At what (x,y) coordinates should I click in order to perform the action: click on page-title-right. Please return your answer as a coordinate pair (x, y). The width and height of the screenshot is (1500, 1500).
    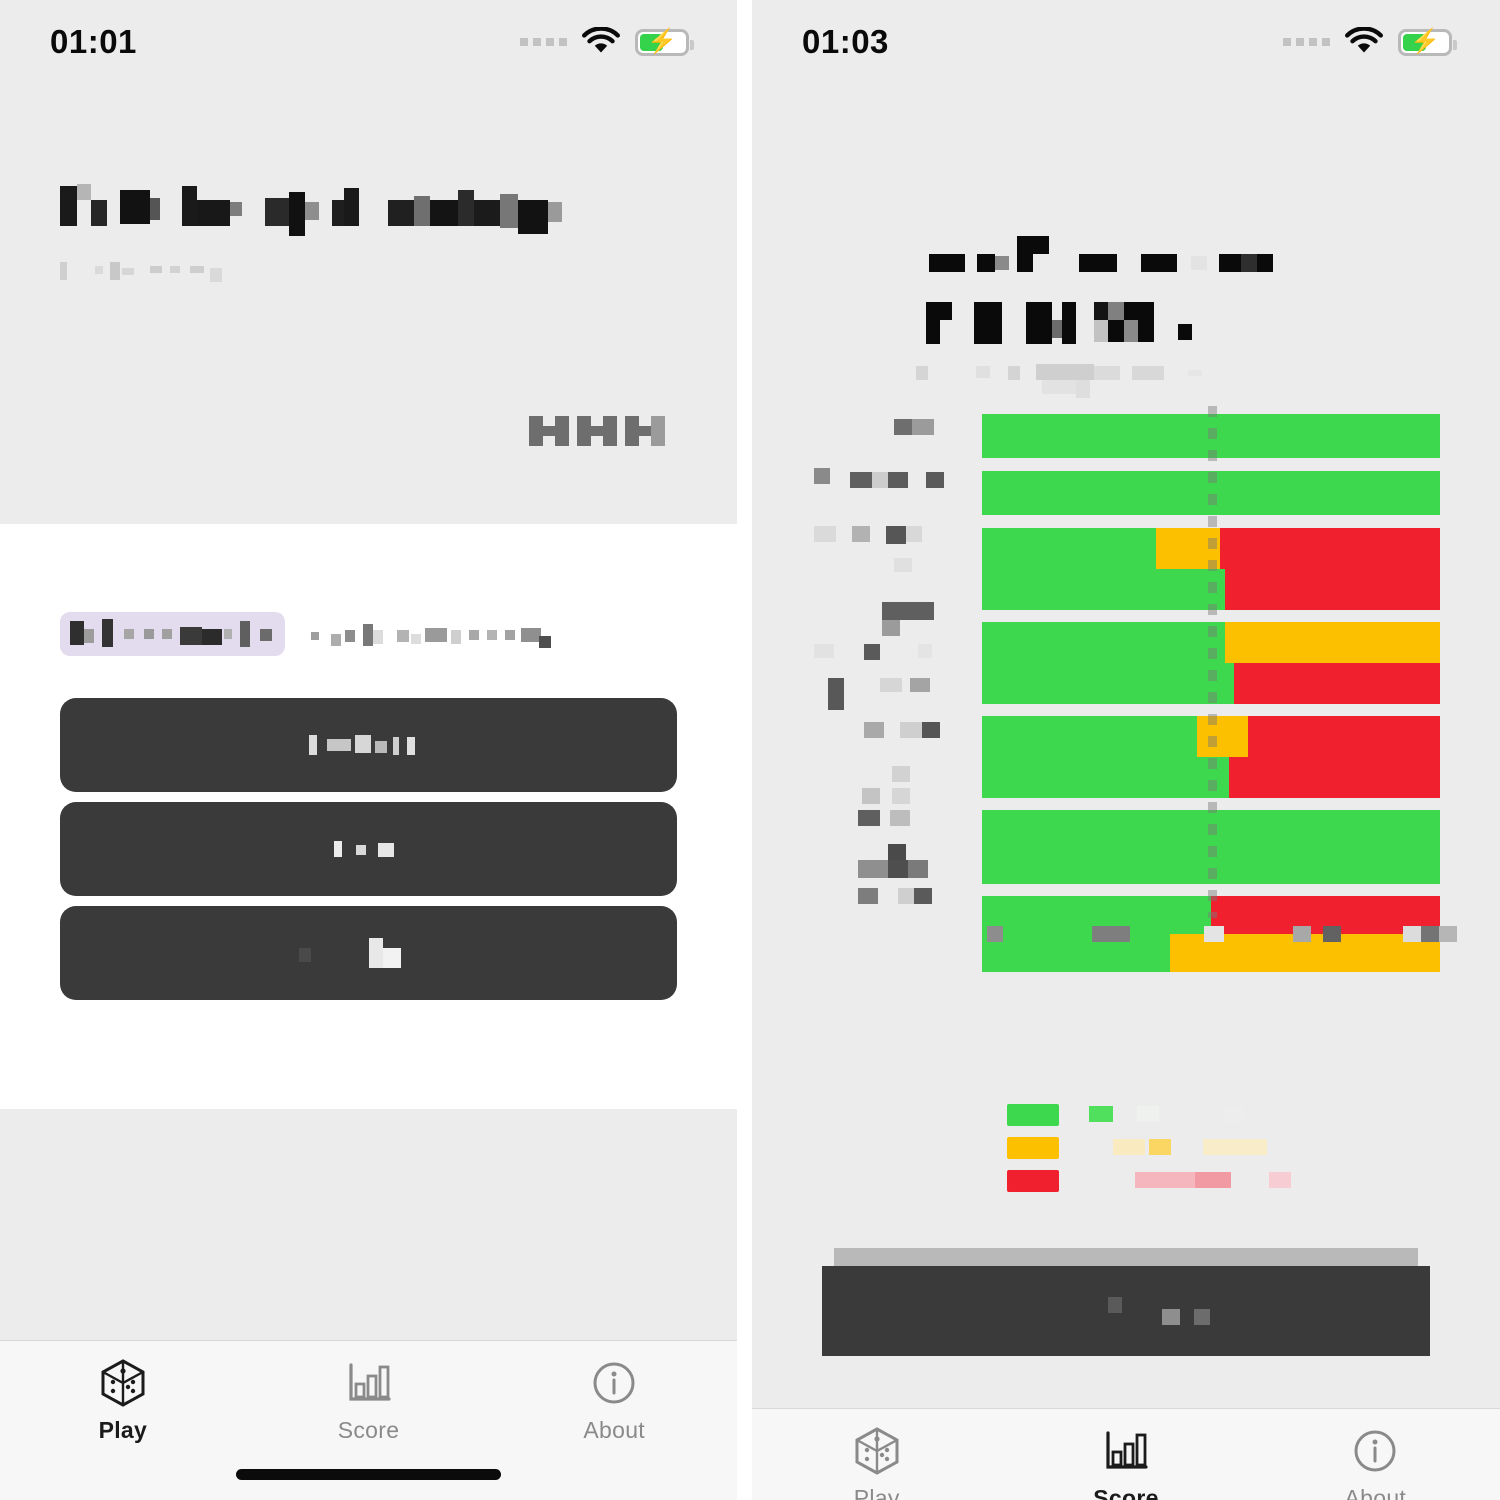
    Looking at the image, I should click on (1126, 266).